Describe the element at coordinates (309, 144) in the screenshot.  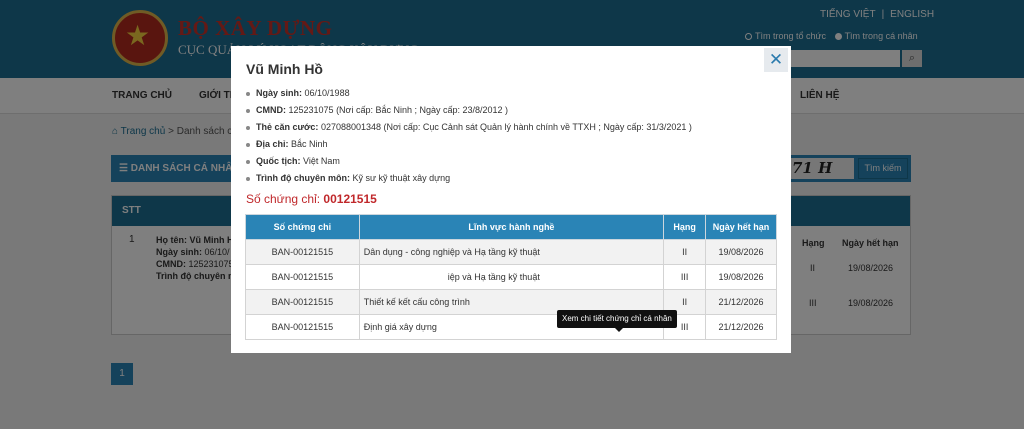
I see `address-value: Bắc Ninh` at that location.